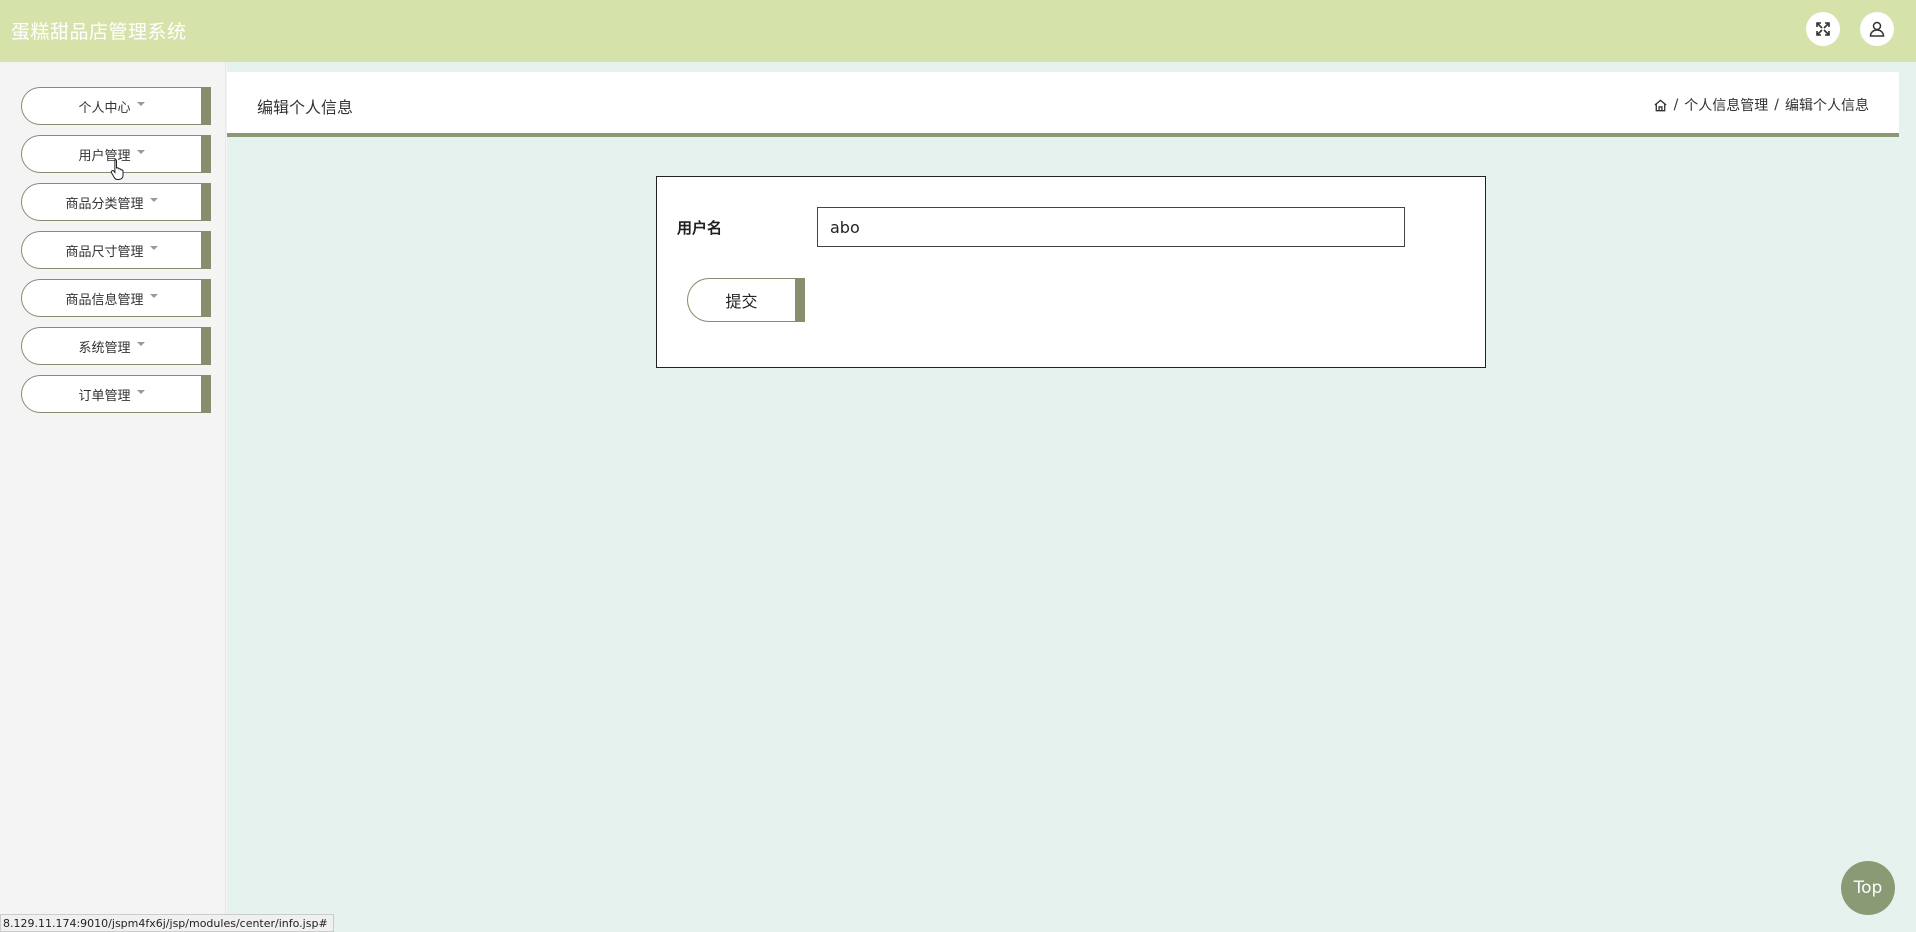  I want to click on sidebar-item-product-management: 商品信息管理, so click(116, 298).